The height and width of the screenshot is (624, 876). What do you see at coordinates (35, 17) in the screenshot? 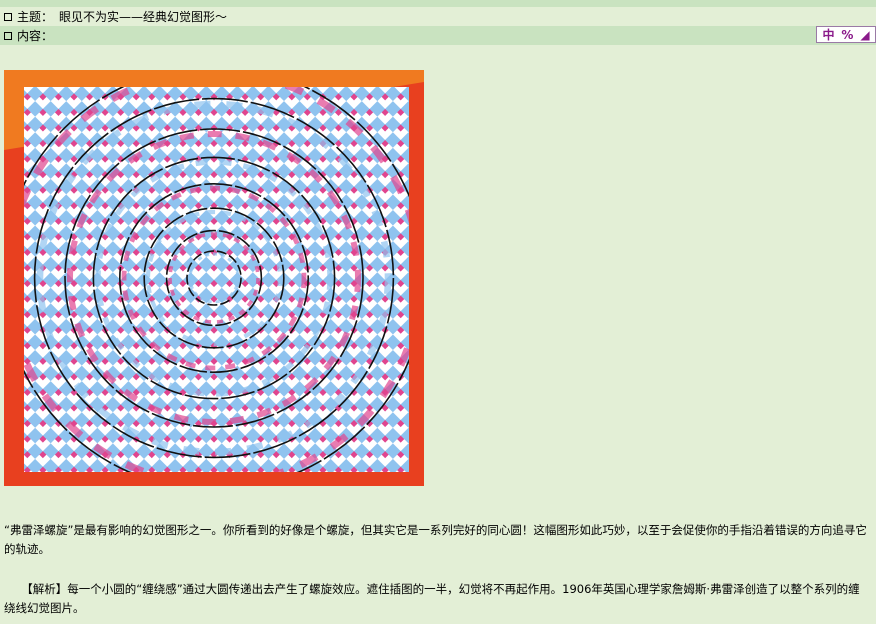
I see `subject-label: 主题：` at bounding box center [35, 17].